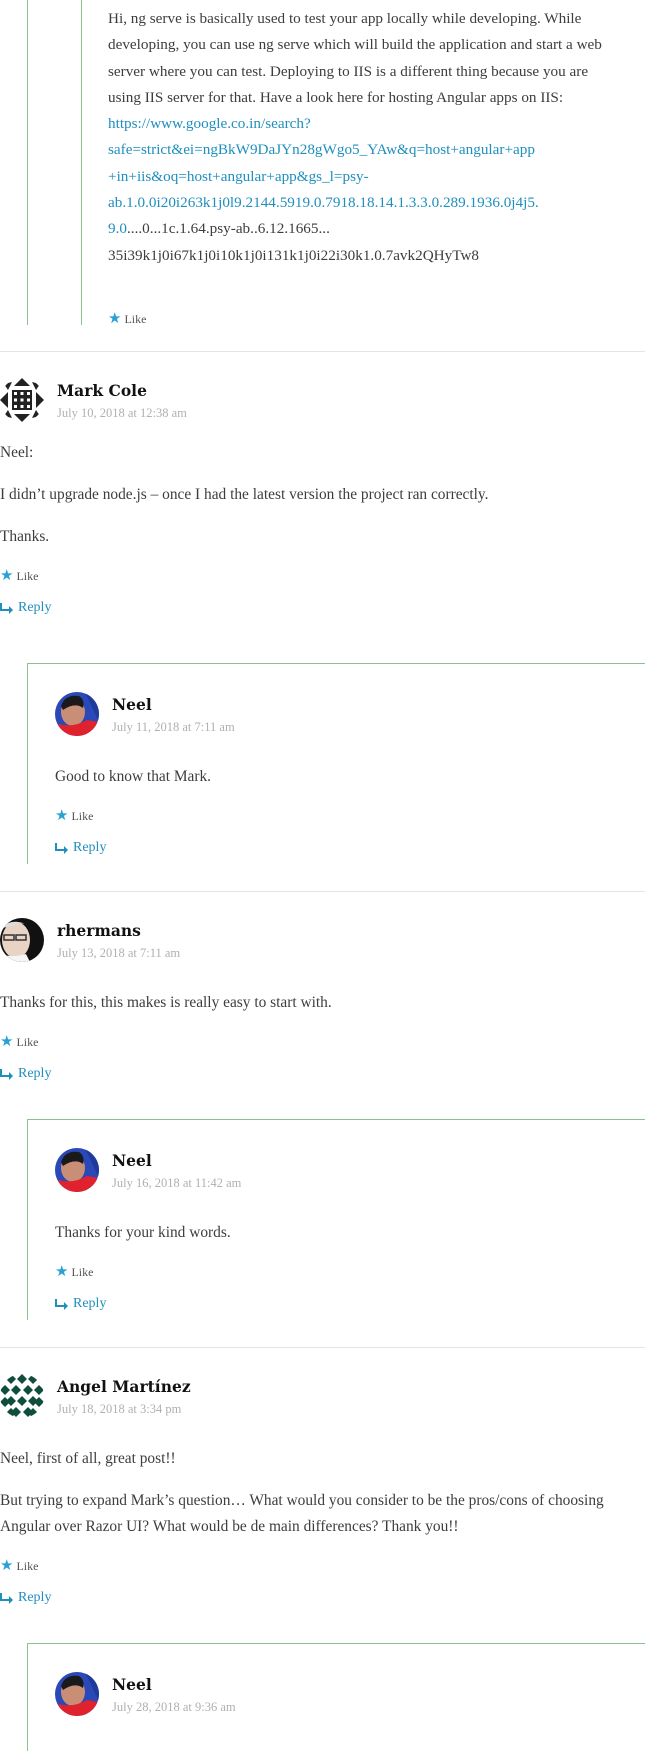  Describe the element at coordinates (322, 402) in the screenshot. I see `comment-header: Mark Cole July 10, 2018 at 12:38 am` at that location.